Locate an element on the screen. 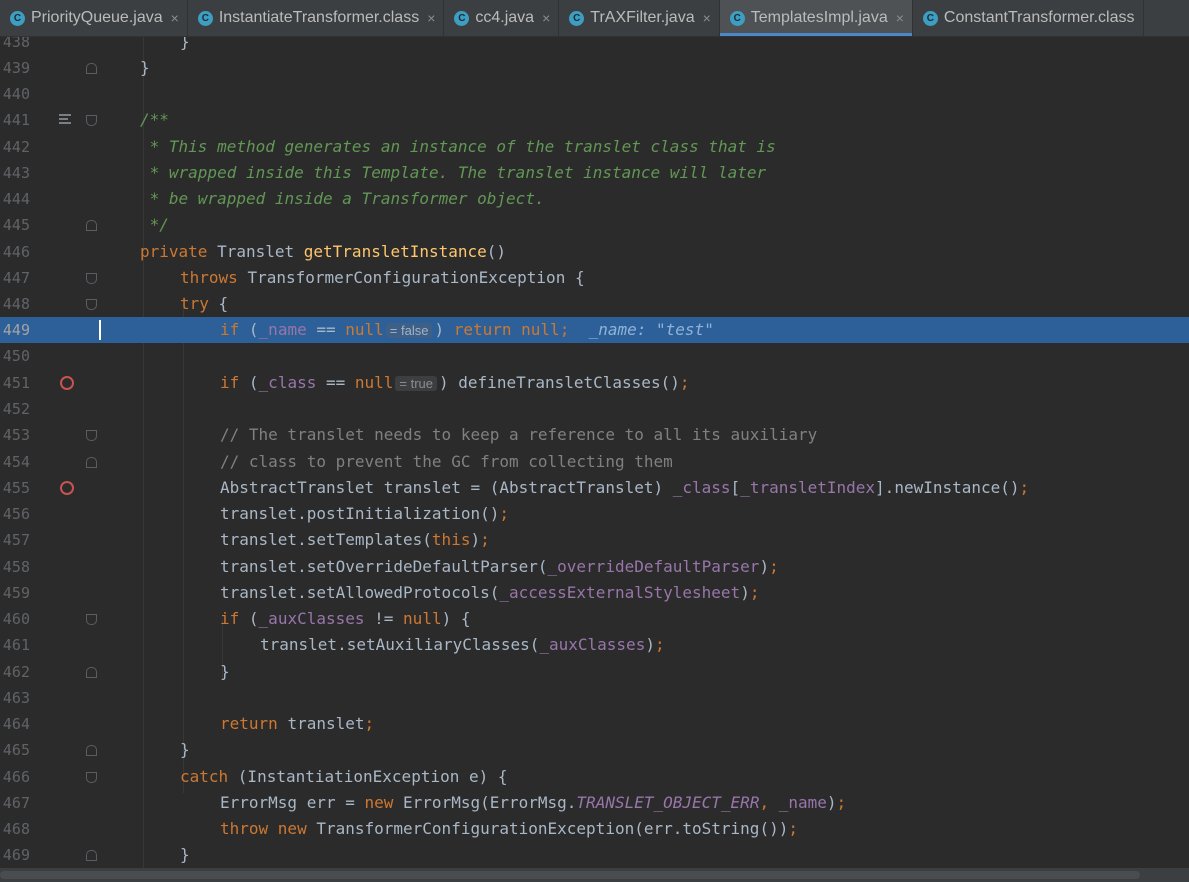 Image resolution: width=1189 pixels, height=882 pixels. line-number: 457 is located at coordinates (15, 540).